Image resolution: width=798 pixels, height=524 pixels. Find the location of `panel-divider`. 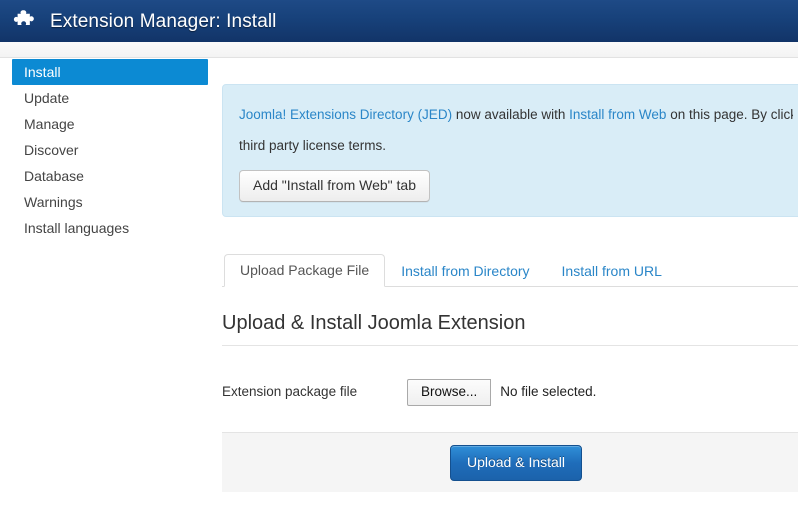

panel-divider is located at coordinates (510, 345).